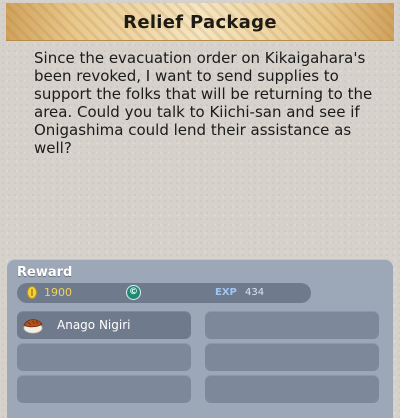 This screenshot has height=418, width=400. I want to click on exp-amount: 434, so click(255, 292).